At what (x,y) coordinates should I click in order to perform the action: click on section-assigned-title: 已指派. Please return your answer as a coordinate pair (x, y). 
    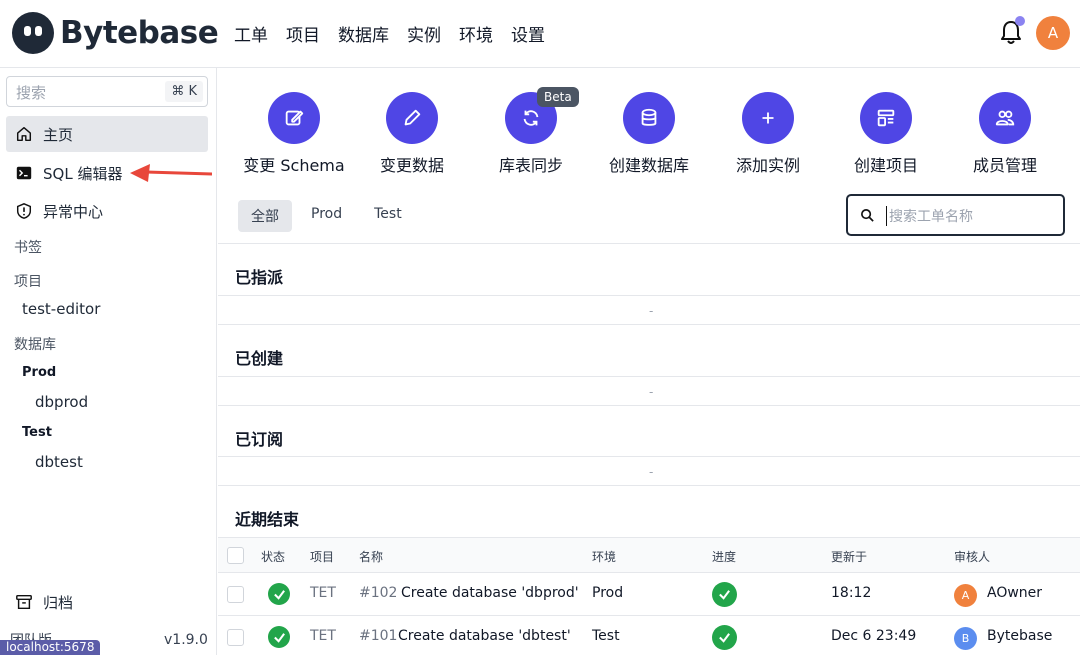
    Looking at the image, I should click on (259, 277).